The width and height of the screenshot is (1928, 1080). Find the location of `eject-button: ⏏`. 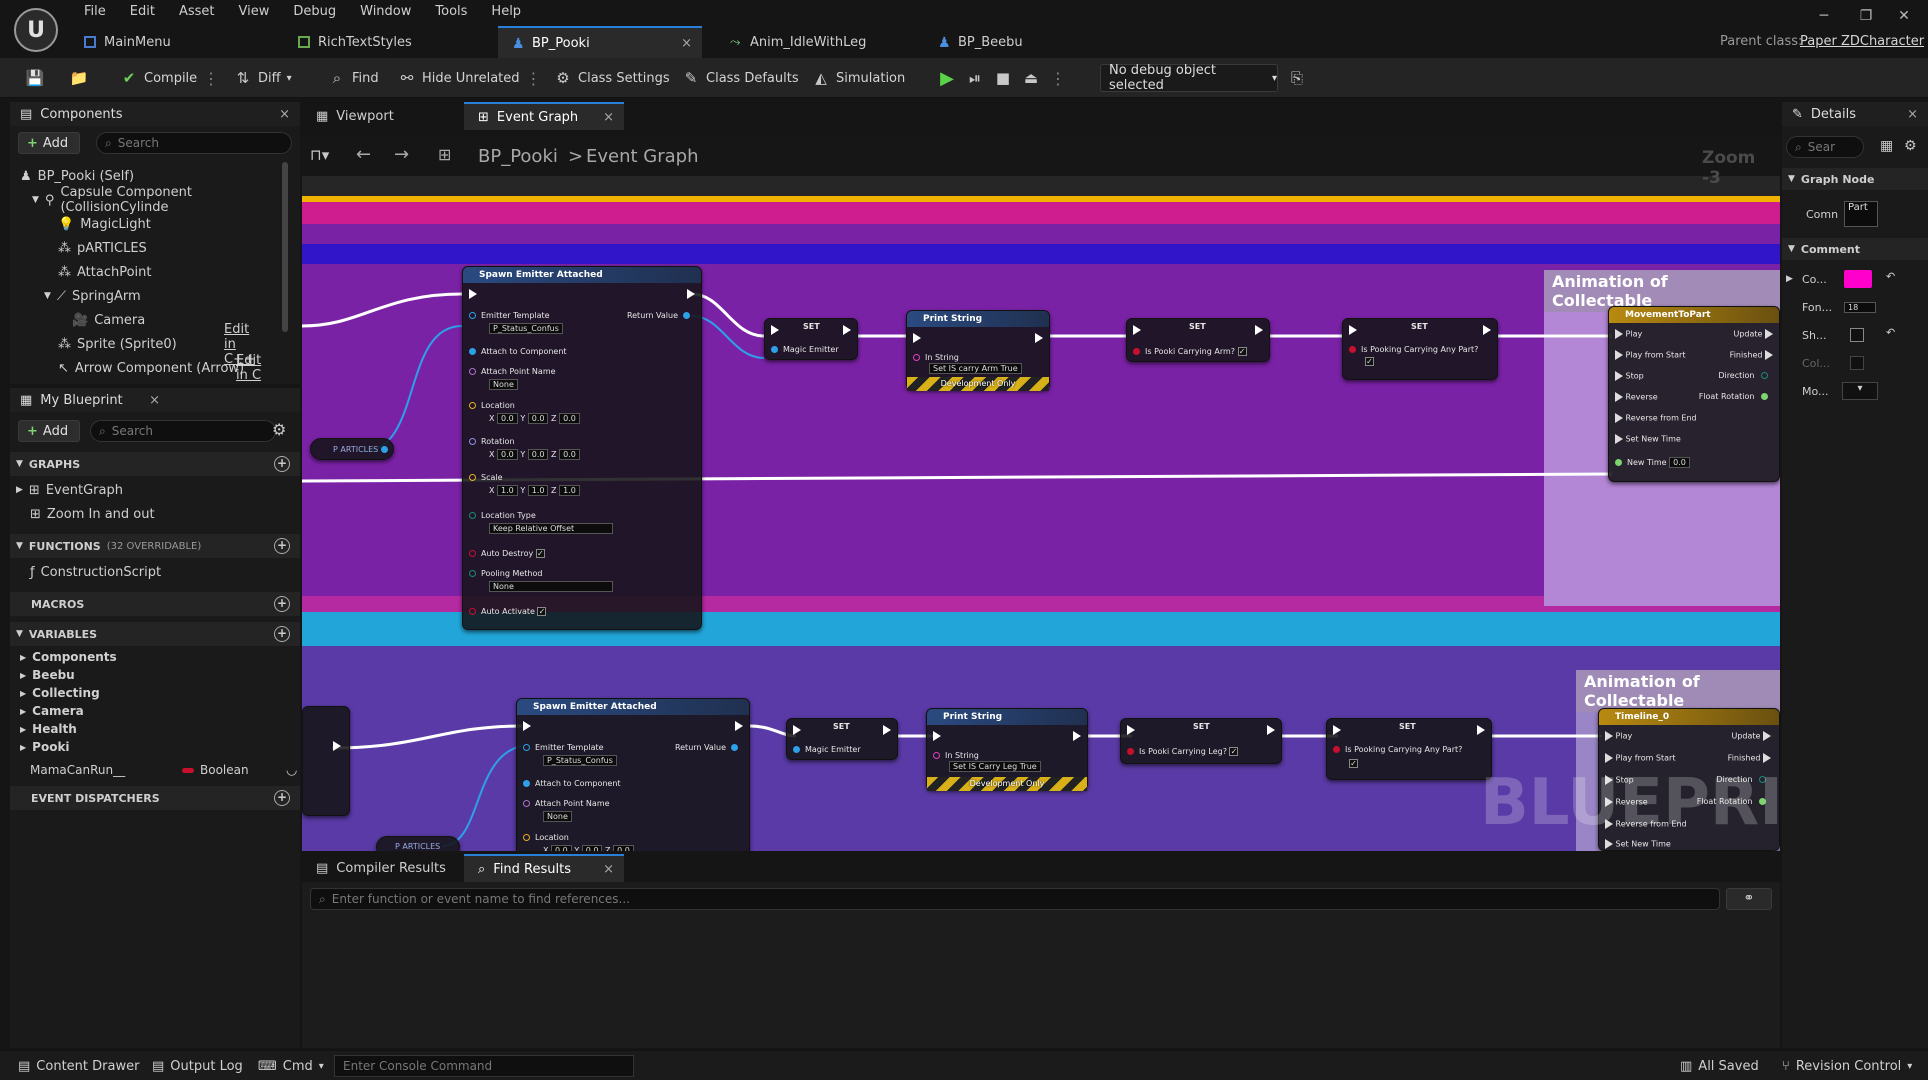

eject-button: ⏏ is located at coordinates (1031, 78).